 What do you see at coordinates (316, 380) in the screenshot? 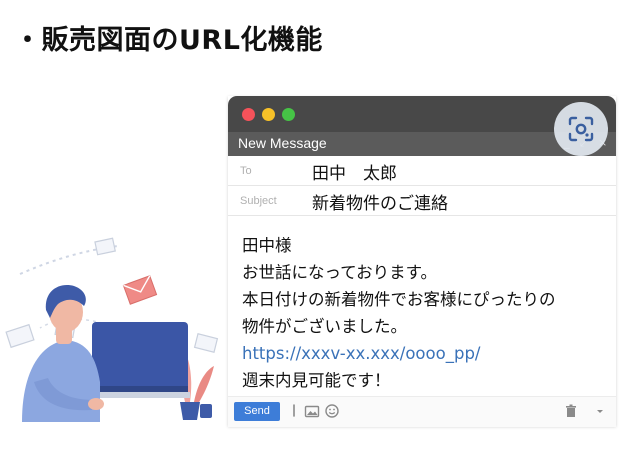
I see `body-line: 週末内見可能です！` at bounding box center [316, 380].